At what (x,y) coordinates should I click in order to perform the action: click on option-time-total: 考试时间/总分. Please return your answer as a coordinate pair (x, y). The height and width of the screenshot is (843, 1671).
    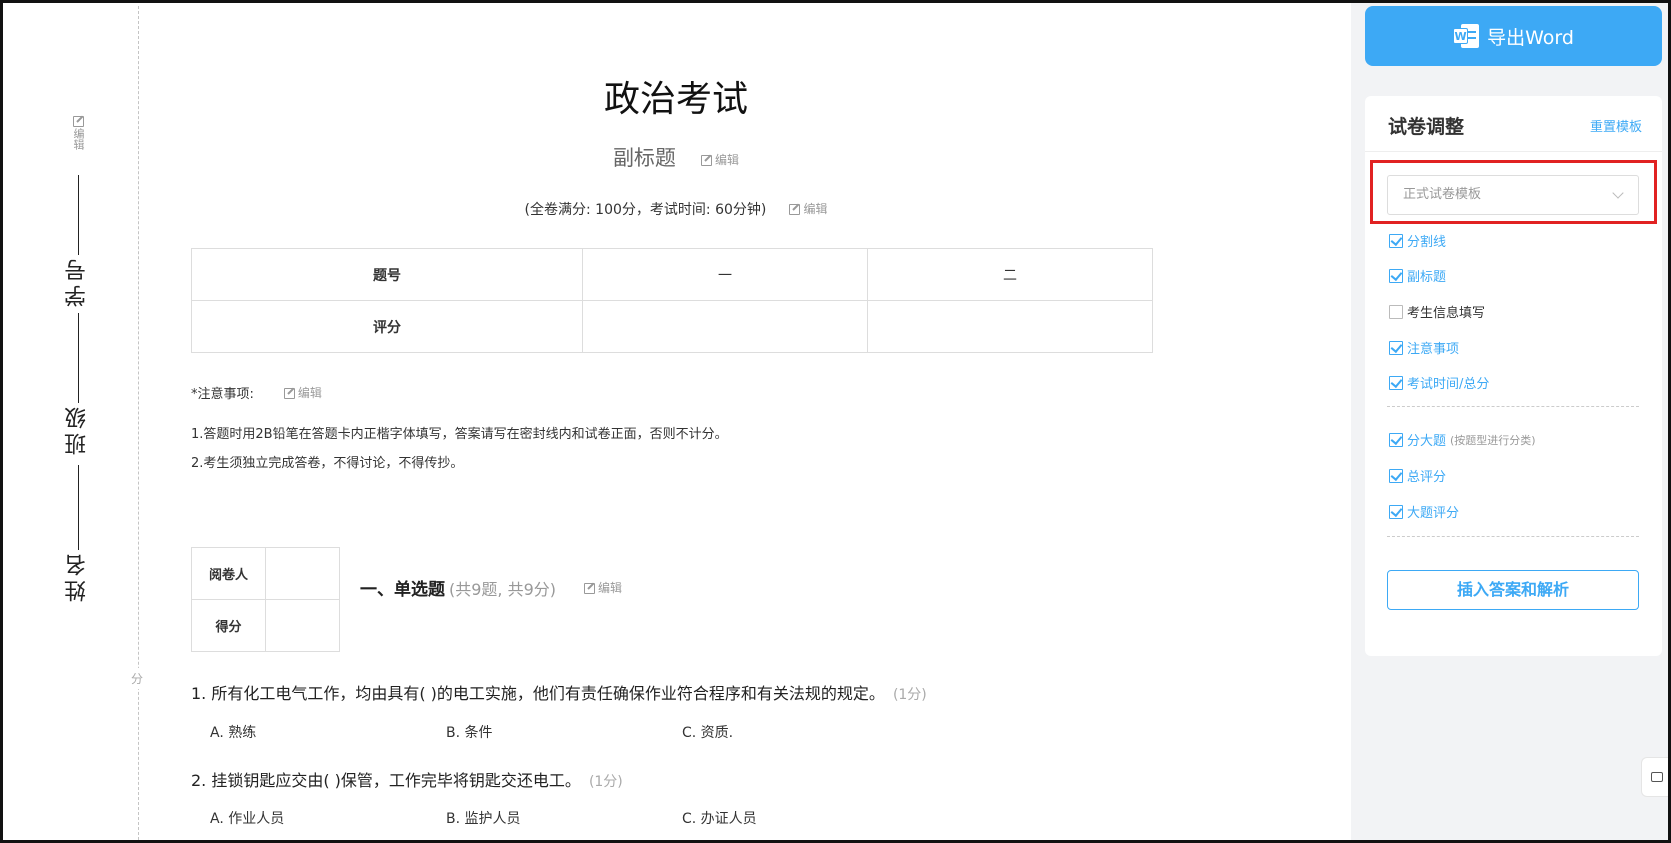
    Looking at the image, I should click on (1439, 382).